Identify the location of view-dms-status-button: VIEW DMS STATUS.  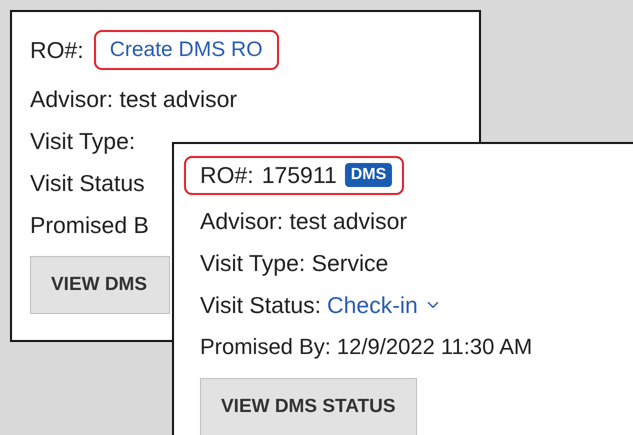
(308, 406).